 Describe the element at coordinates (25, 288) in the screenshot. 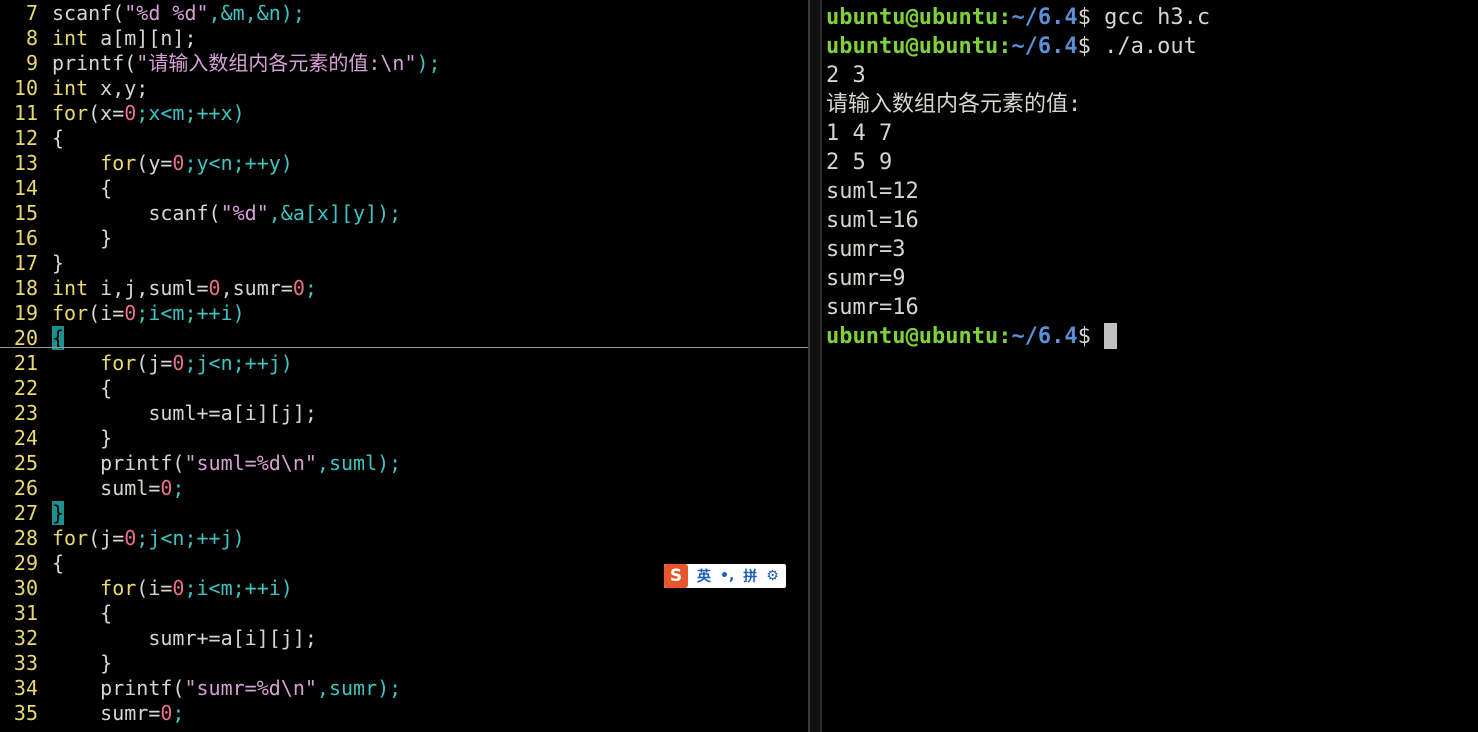

I see `line-number: 18` at that location.